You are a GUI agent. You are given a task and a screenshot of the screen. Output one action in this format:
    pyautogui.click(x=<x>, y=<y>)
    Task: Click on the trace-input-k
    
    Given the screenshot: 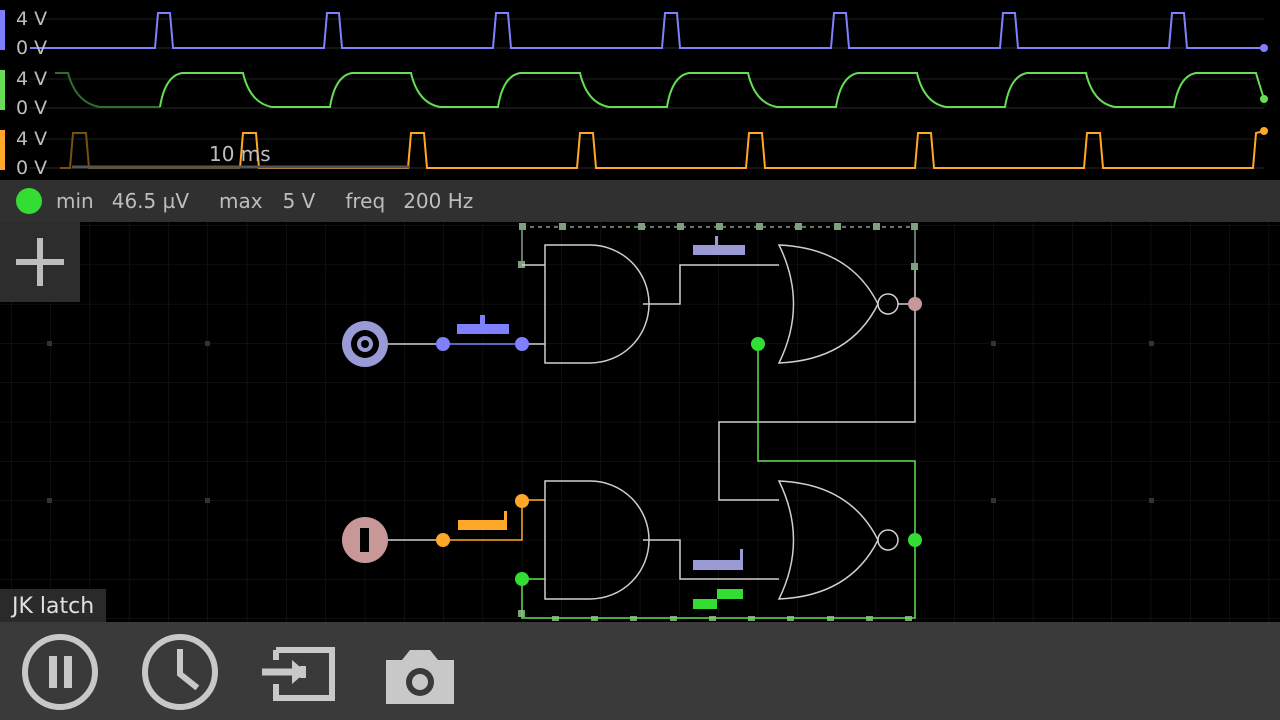 What is the action you would take?
    pyautogui.click(x=752, y=149)
    